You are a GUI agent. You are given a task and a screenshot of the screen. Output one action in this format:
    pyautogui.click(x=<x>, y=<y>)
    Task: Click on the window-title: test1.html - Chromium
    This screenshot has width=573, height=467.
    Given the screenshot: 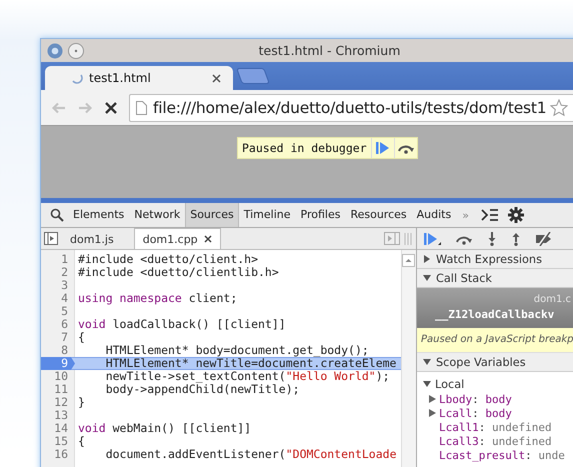 What is the action you would take?
    pyautogui.click(x=330, y=50)
    